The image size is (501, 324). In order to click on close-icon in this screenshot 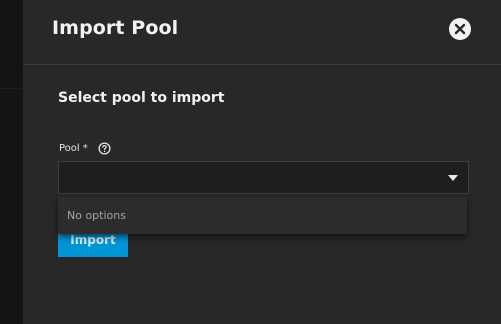, I will do `click(460, 29)`.